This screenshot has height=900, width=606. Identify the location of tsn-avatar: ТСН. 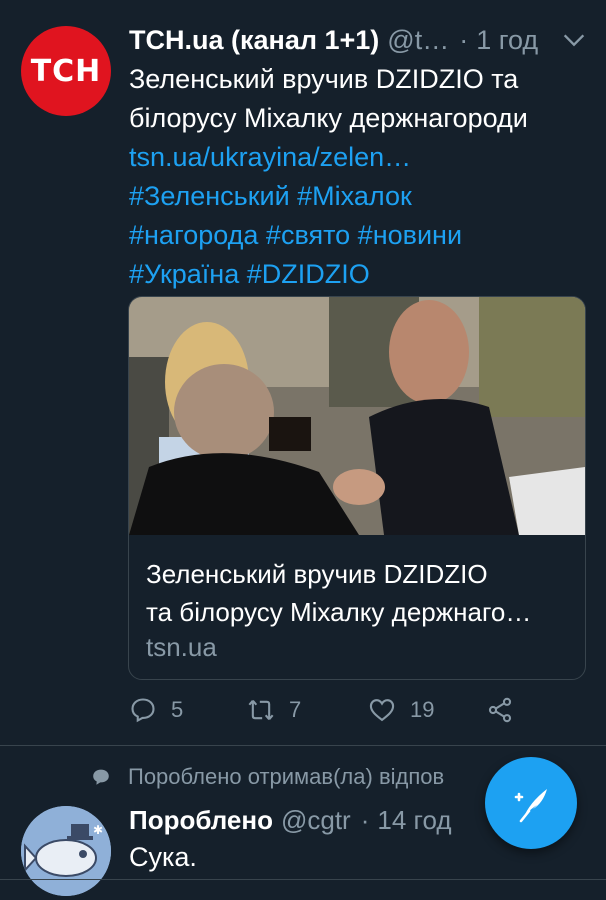
(66, 71).